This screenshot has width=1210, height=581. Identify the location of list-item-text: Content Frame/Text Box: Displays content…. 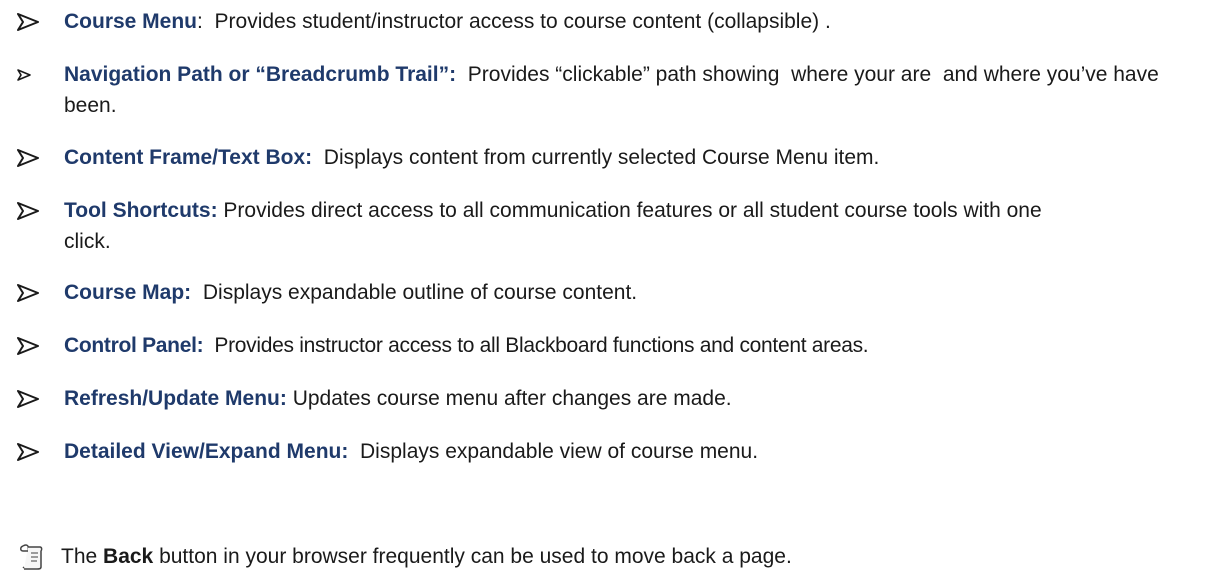
(634, 157).